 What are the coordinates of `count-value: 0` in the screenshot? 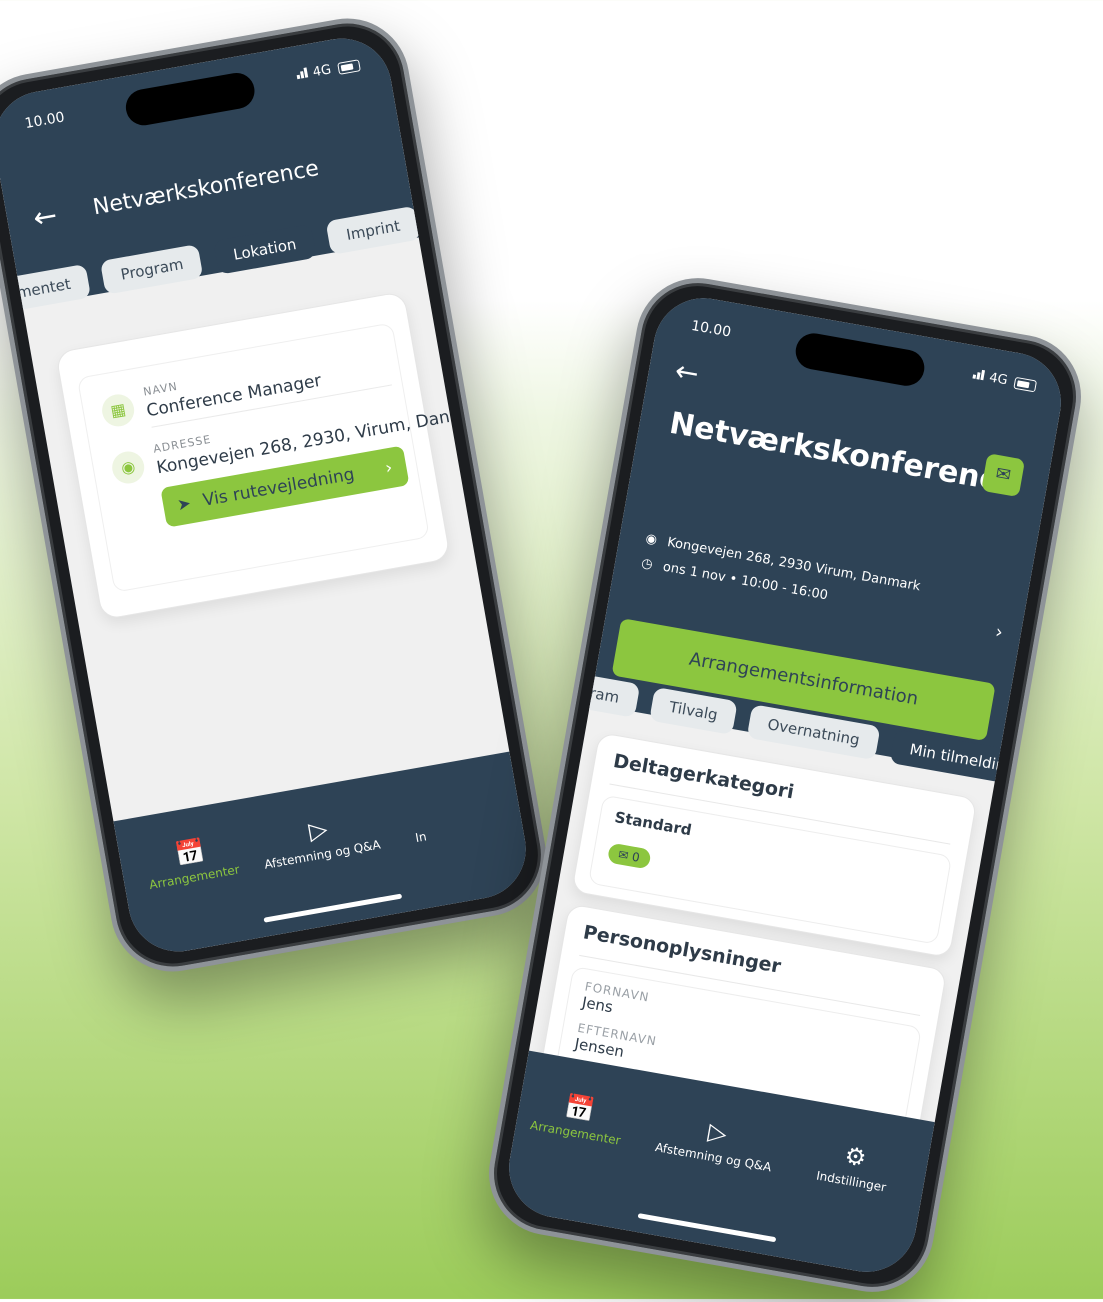 It's located at (635, 857).